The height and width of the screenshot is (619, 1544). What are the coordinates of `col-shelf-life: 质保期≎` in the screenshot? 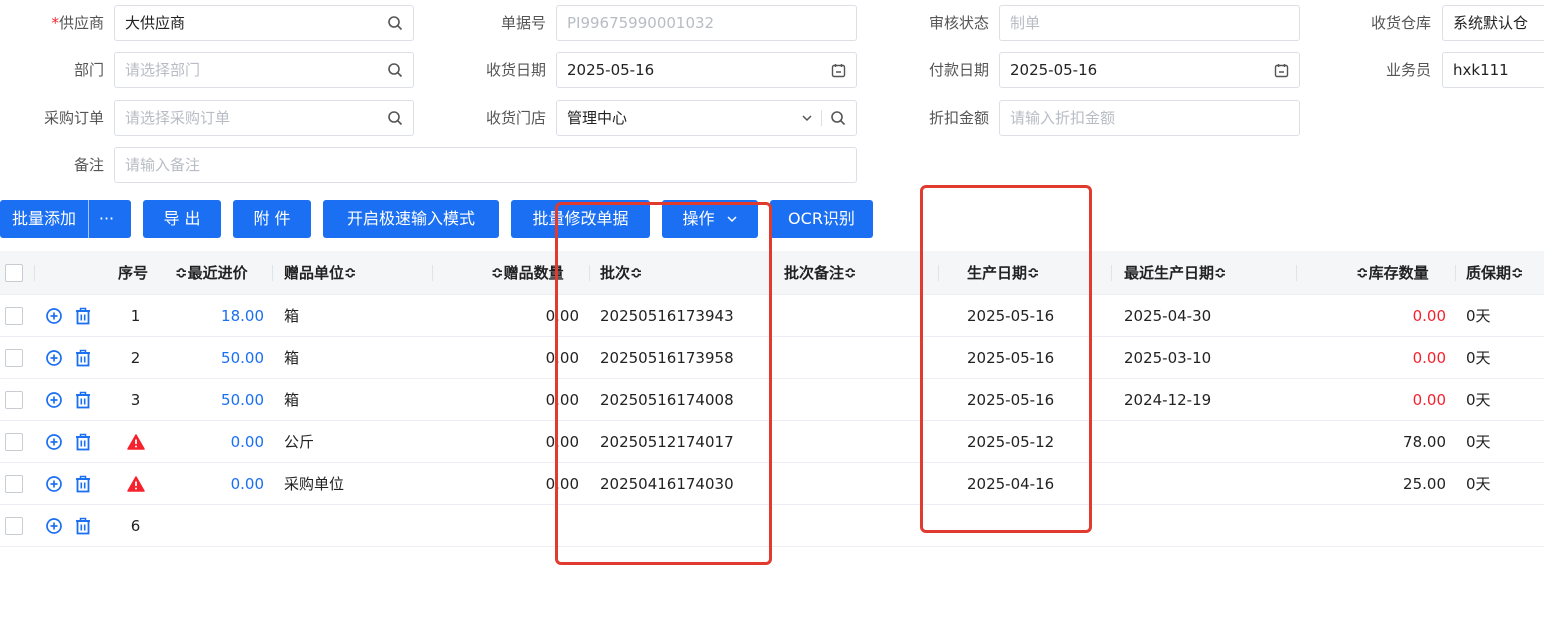 It's located at (1495, 273).